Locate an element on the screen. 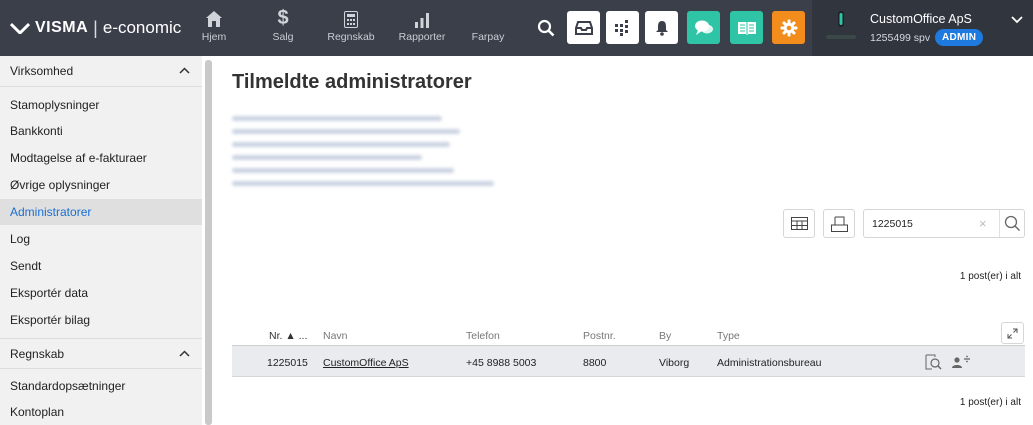 Image resolution: width=1033 pixels, height=425 pixels. cell-nr: 1225015 is located at coordinates (287, 363).